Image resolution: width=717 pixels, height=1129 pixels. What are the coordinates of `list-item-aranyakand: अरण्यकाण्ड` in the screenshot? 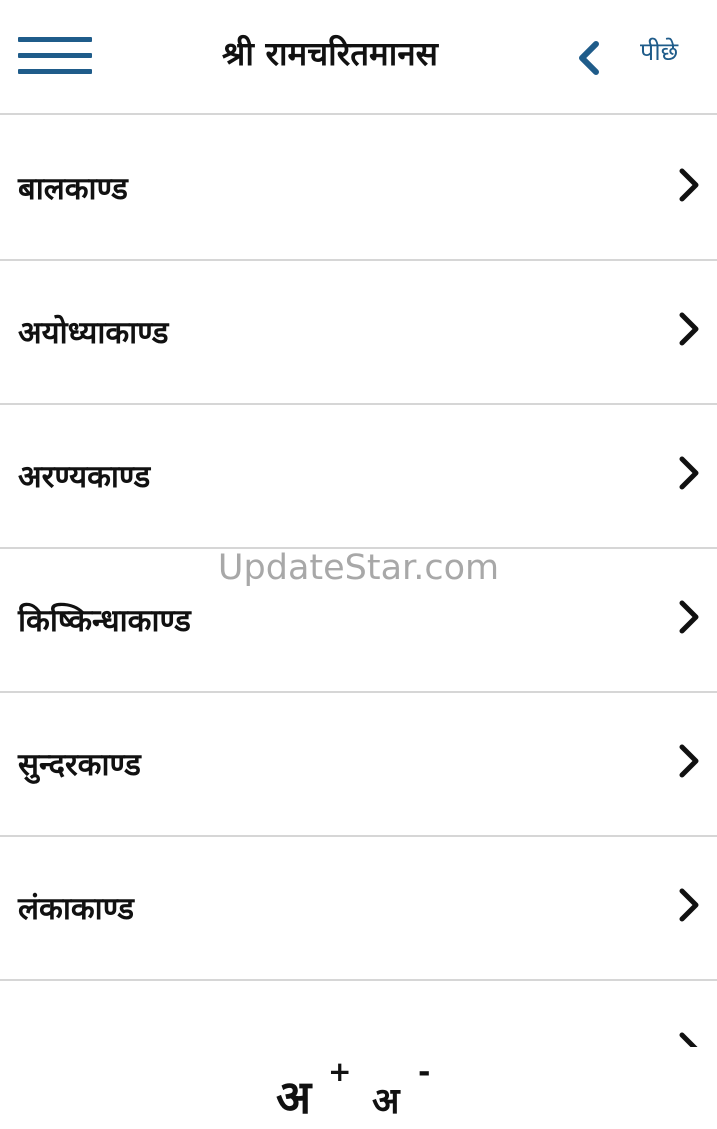 It's located at (358, 477).